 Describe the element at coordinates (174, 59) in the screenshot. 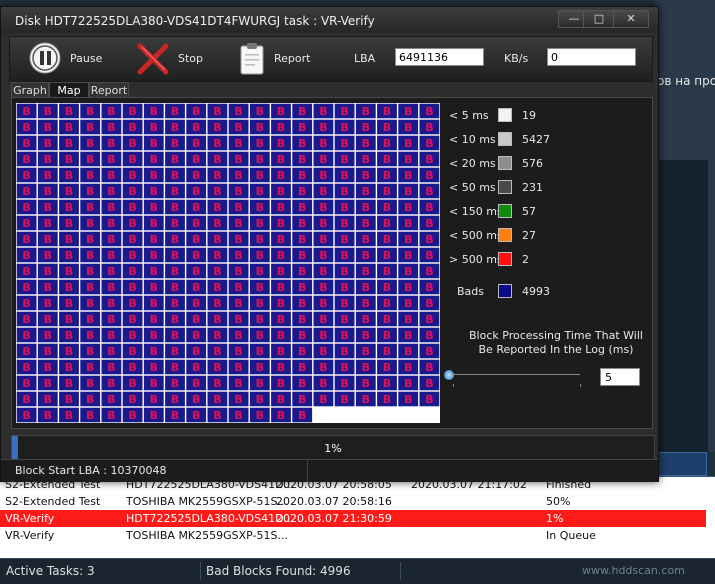

I see `stop-button: Stop` at that location.